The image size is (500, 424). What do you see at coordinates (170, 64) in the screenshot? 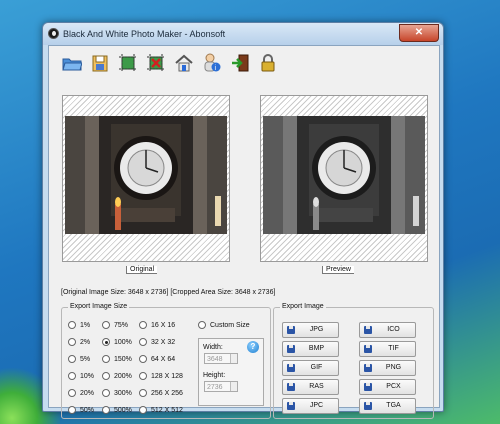
I see `toolbar: i` at bounding box center [170, 64].